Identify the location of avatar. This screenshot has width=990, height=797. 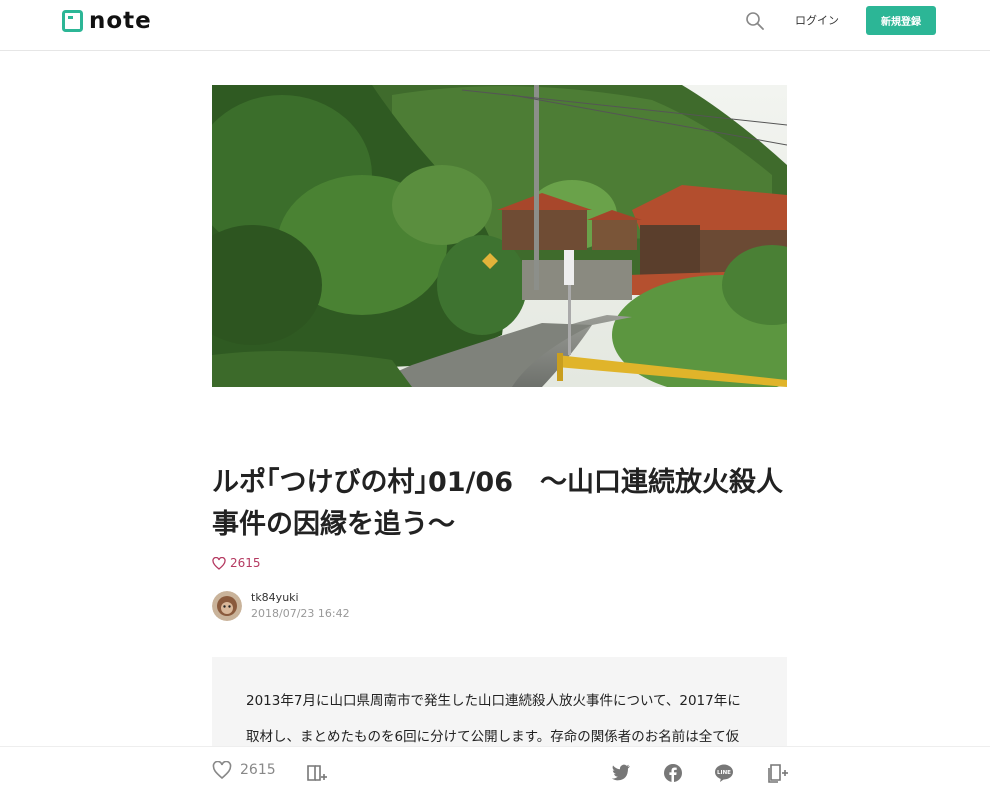
(227, 605).